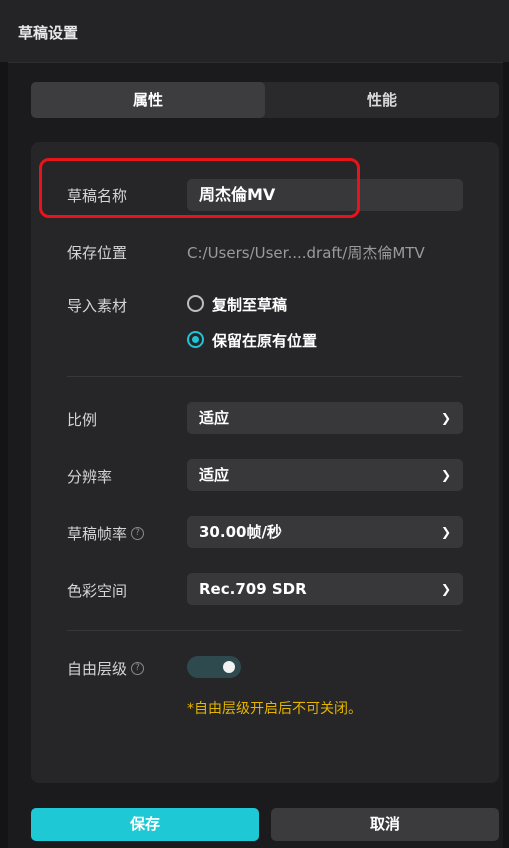  What do you see at coordinates (48, 33) in the screenshot?
I see `dialog-title: 草稿设置` at bounding box center [48, 33].